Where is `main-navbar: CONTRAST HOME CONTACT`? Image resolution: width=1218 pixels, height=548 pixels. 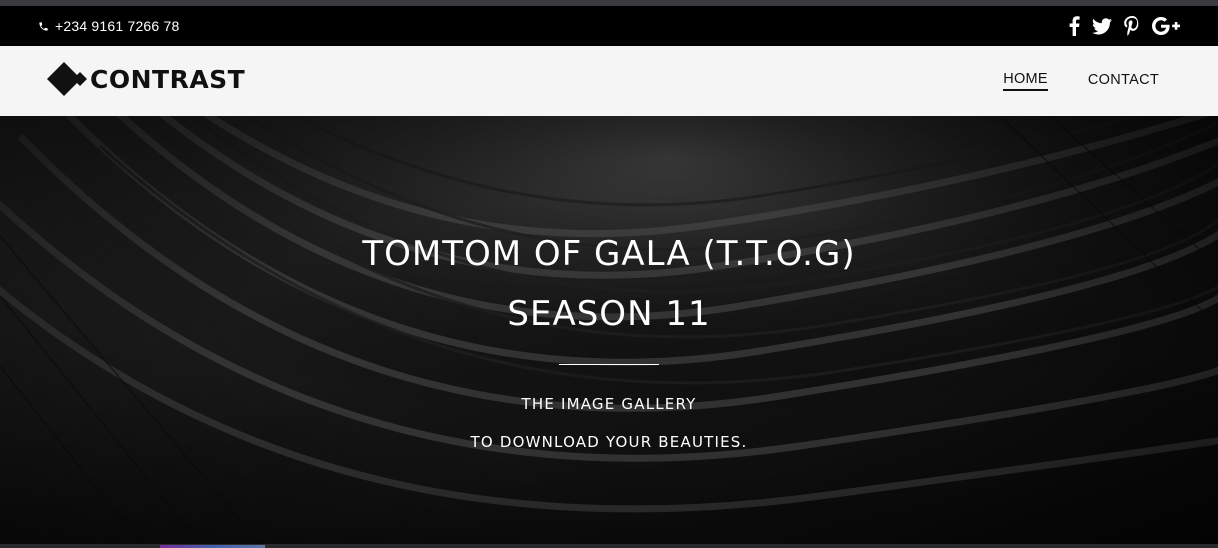
main-navbar: CONTRAST HOME CONTACT is located at coordinates (609, 81).